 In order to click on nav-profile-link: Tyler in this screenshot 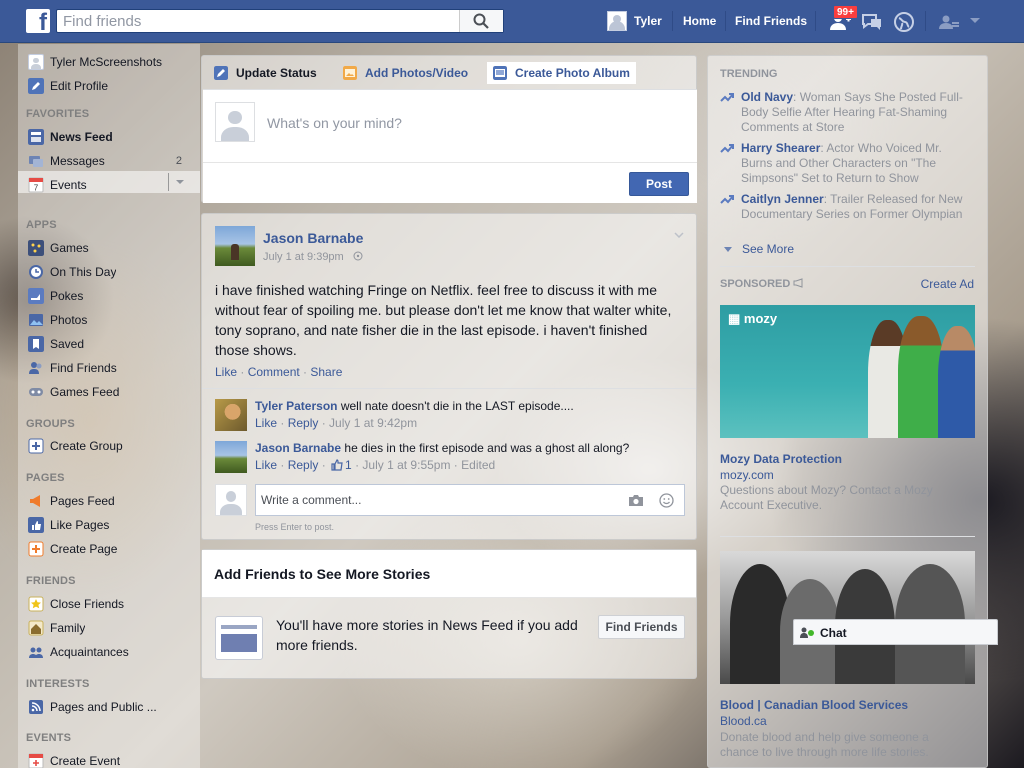, I will do `click(634, 21)`.